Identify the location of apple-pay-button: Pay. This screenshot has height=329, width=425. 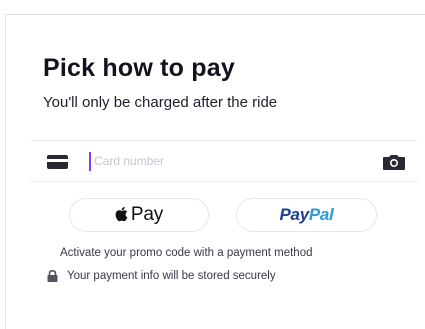
(139, 215).